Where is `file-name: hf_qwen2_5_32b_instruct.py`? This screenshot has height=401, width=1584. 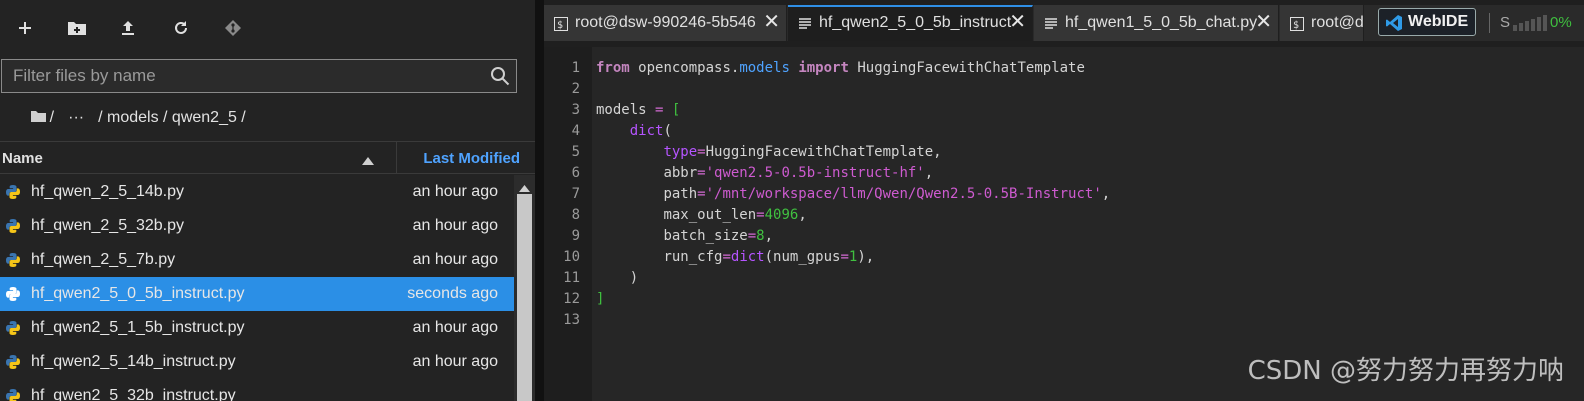 file-name: hf_qwen2_5_32b_instruct.py is located at coordinates (133, 394).